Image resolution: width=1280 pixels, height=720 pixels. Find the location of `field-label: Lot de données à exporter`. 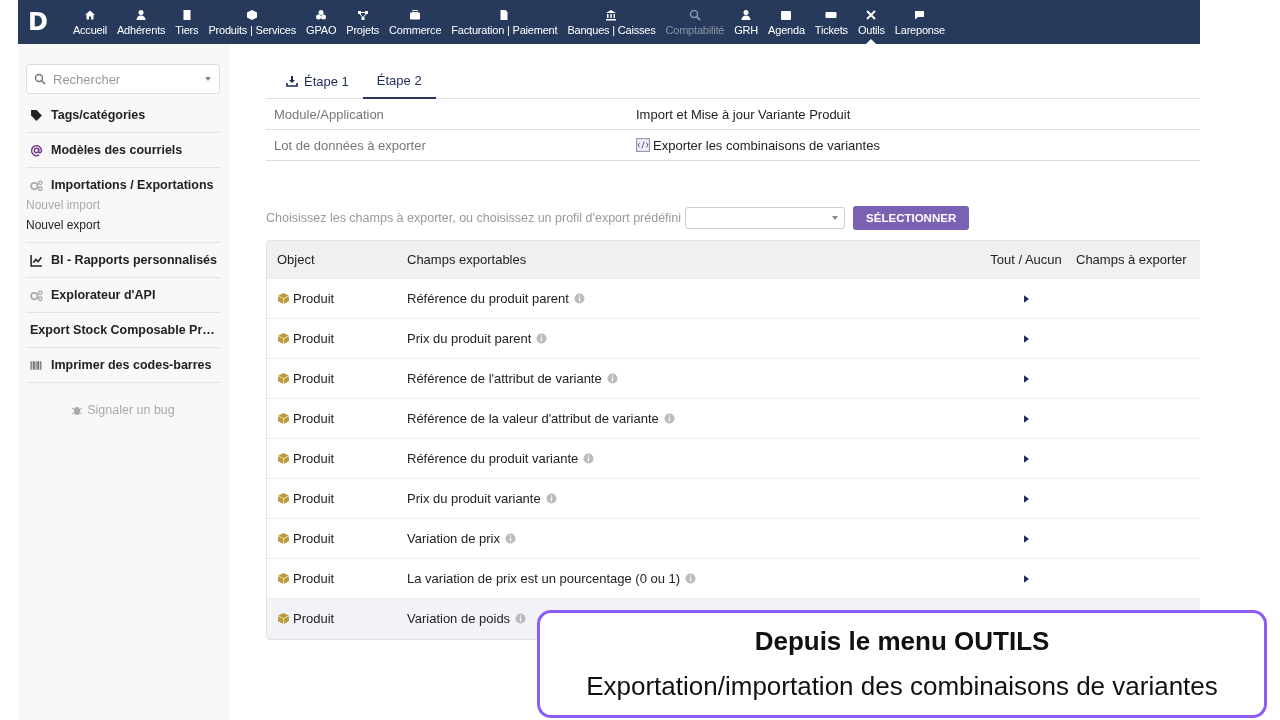

field-label: Lot de données à exporter is located at coordinates (350, 145).